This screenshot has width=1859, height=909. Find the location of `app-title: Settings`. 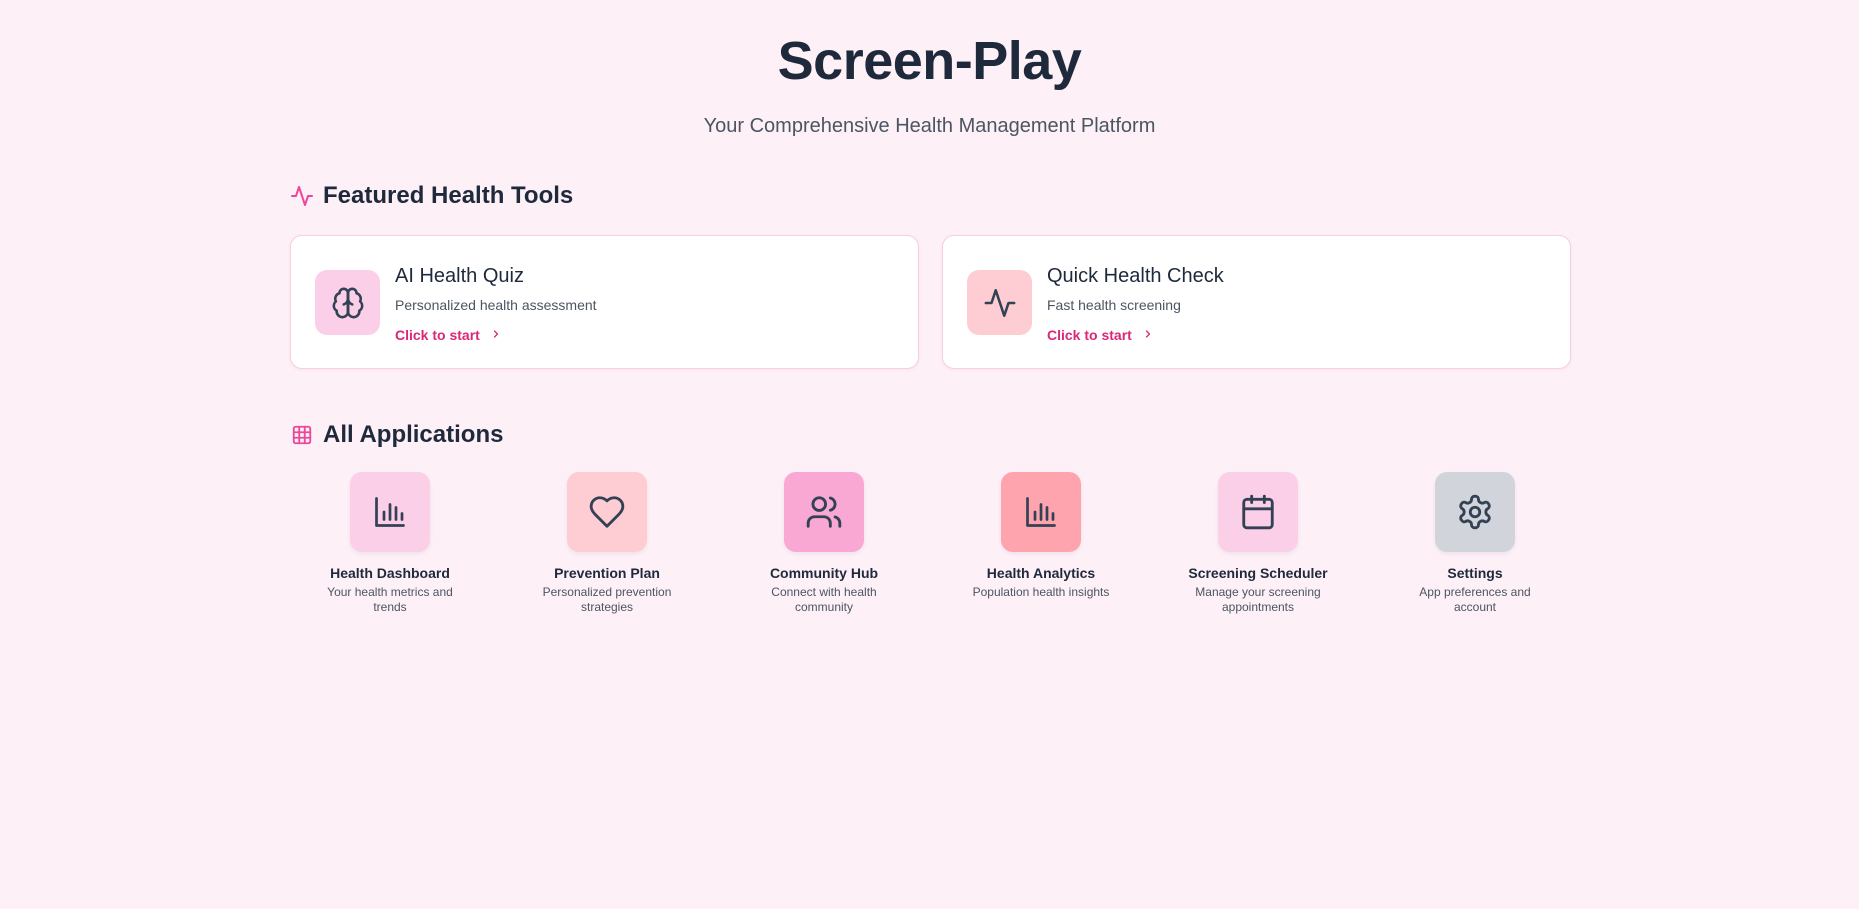

app-title: Settings is located at coordinates (1475, 573).